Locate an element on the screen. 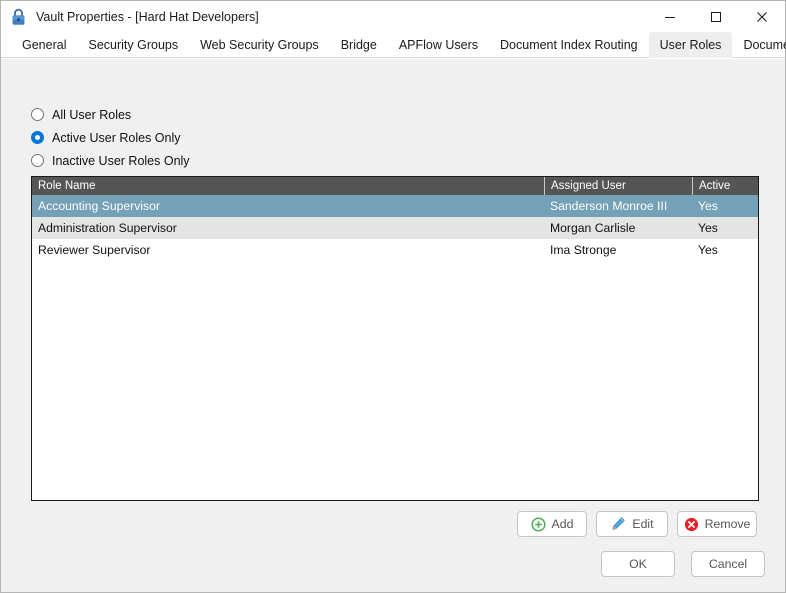  minimize-icon is located at coordinates (670, 17).